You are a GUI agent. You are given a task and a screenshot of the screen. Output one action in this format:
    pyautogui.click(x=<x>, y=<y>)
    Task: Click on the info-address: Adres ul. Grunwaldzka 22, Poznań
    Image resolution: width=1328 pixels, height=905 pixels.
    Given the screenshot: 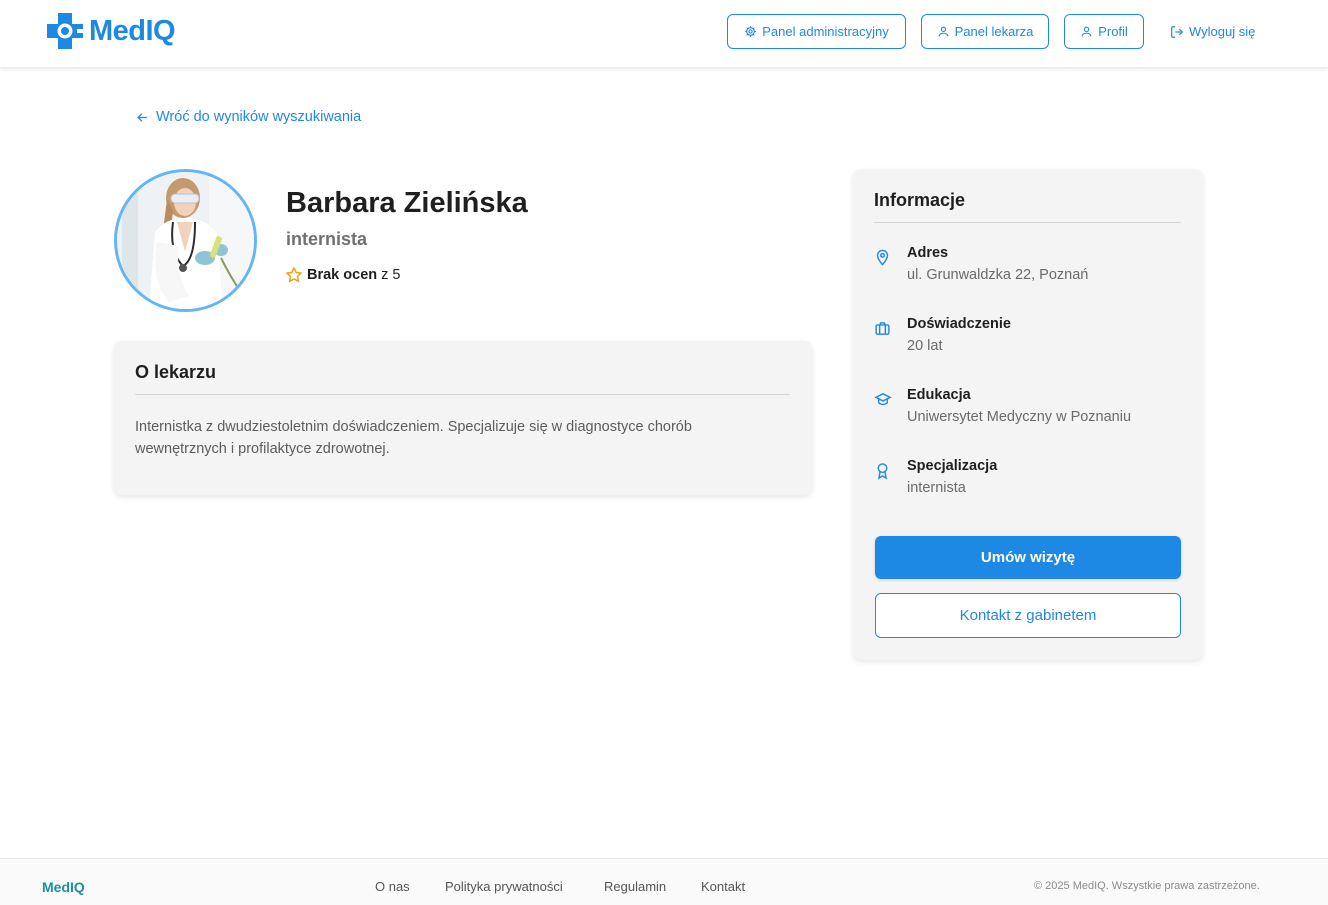 What is the action you would take?
    pyautogui.click(x=981, y=264)
    